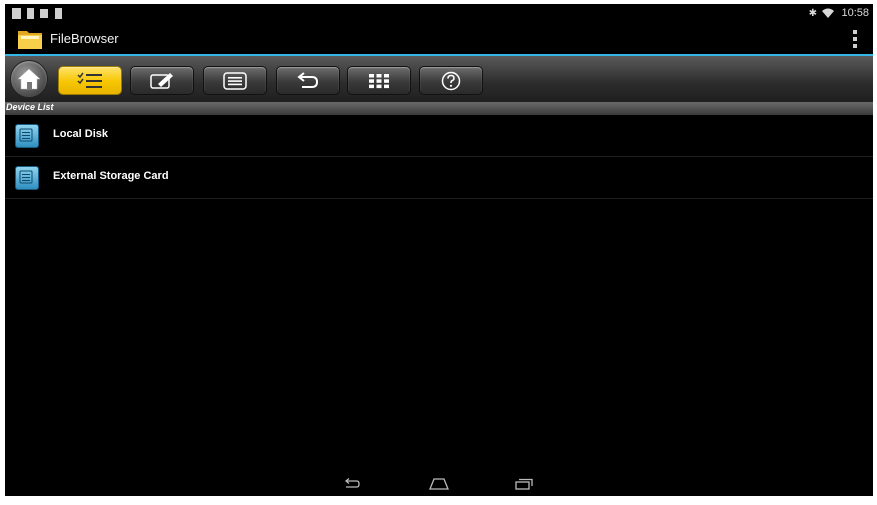 This screenshot has width=877, height=505. I want to click on list-icon, so click(235, 80).